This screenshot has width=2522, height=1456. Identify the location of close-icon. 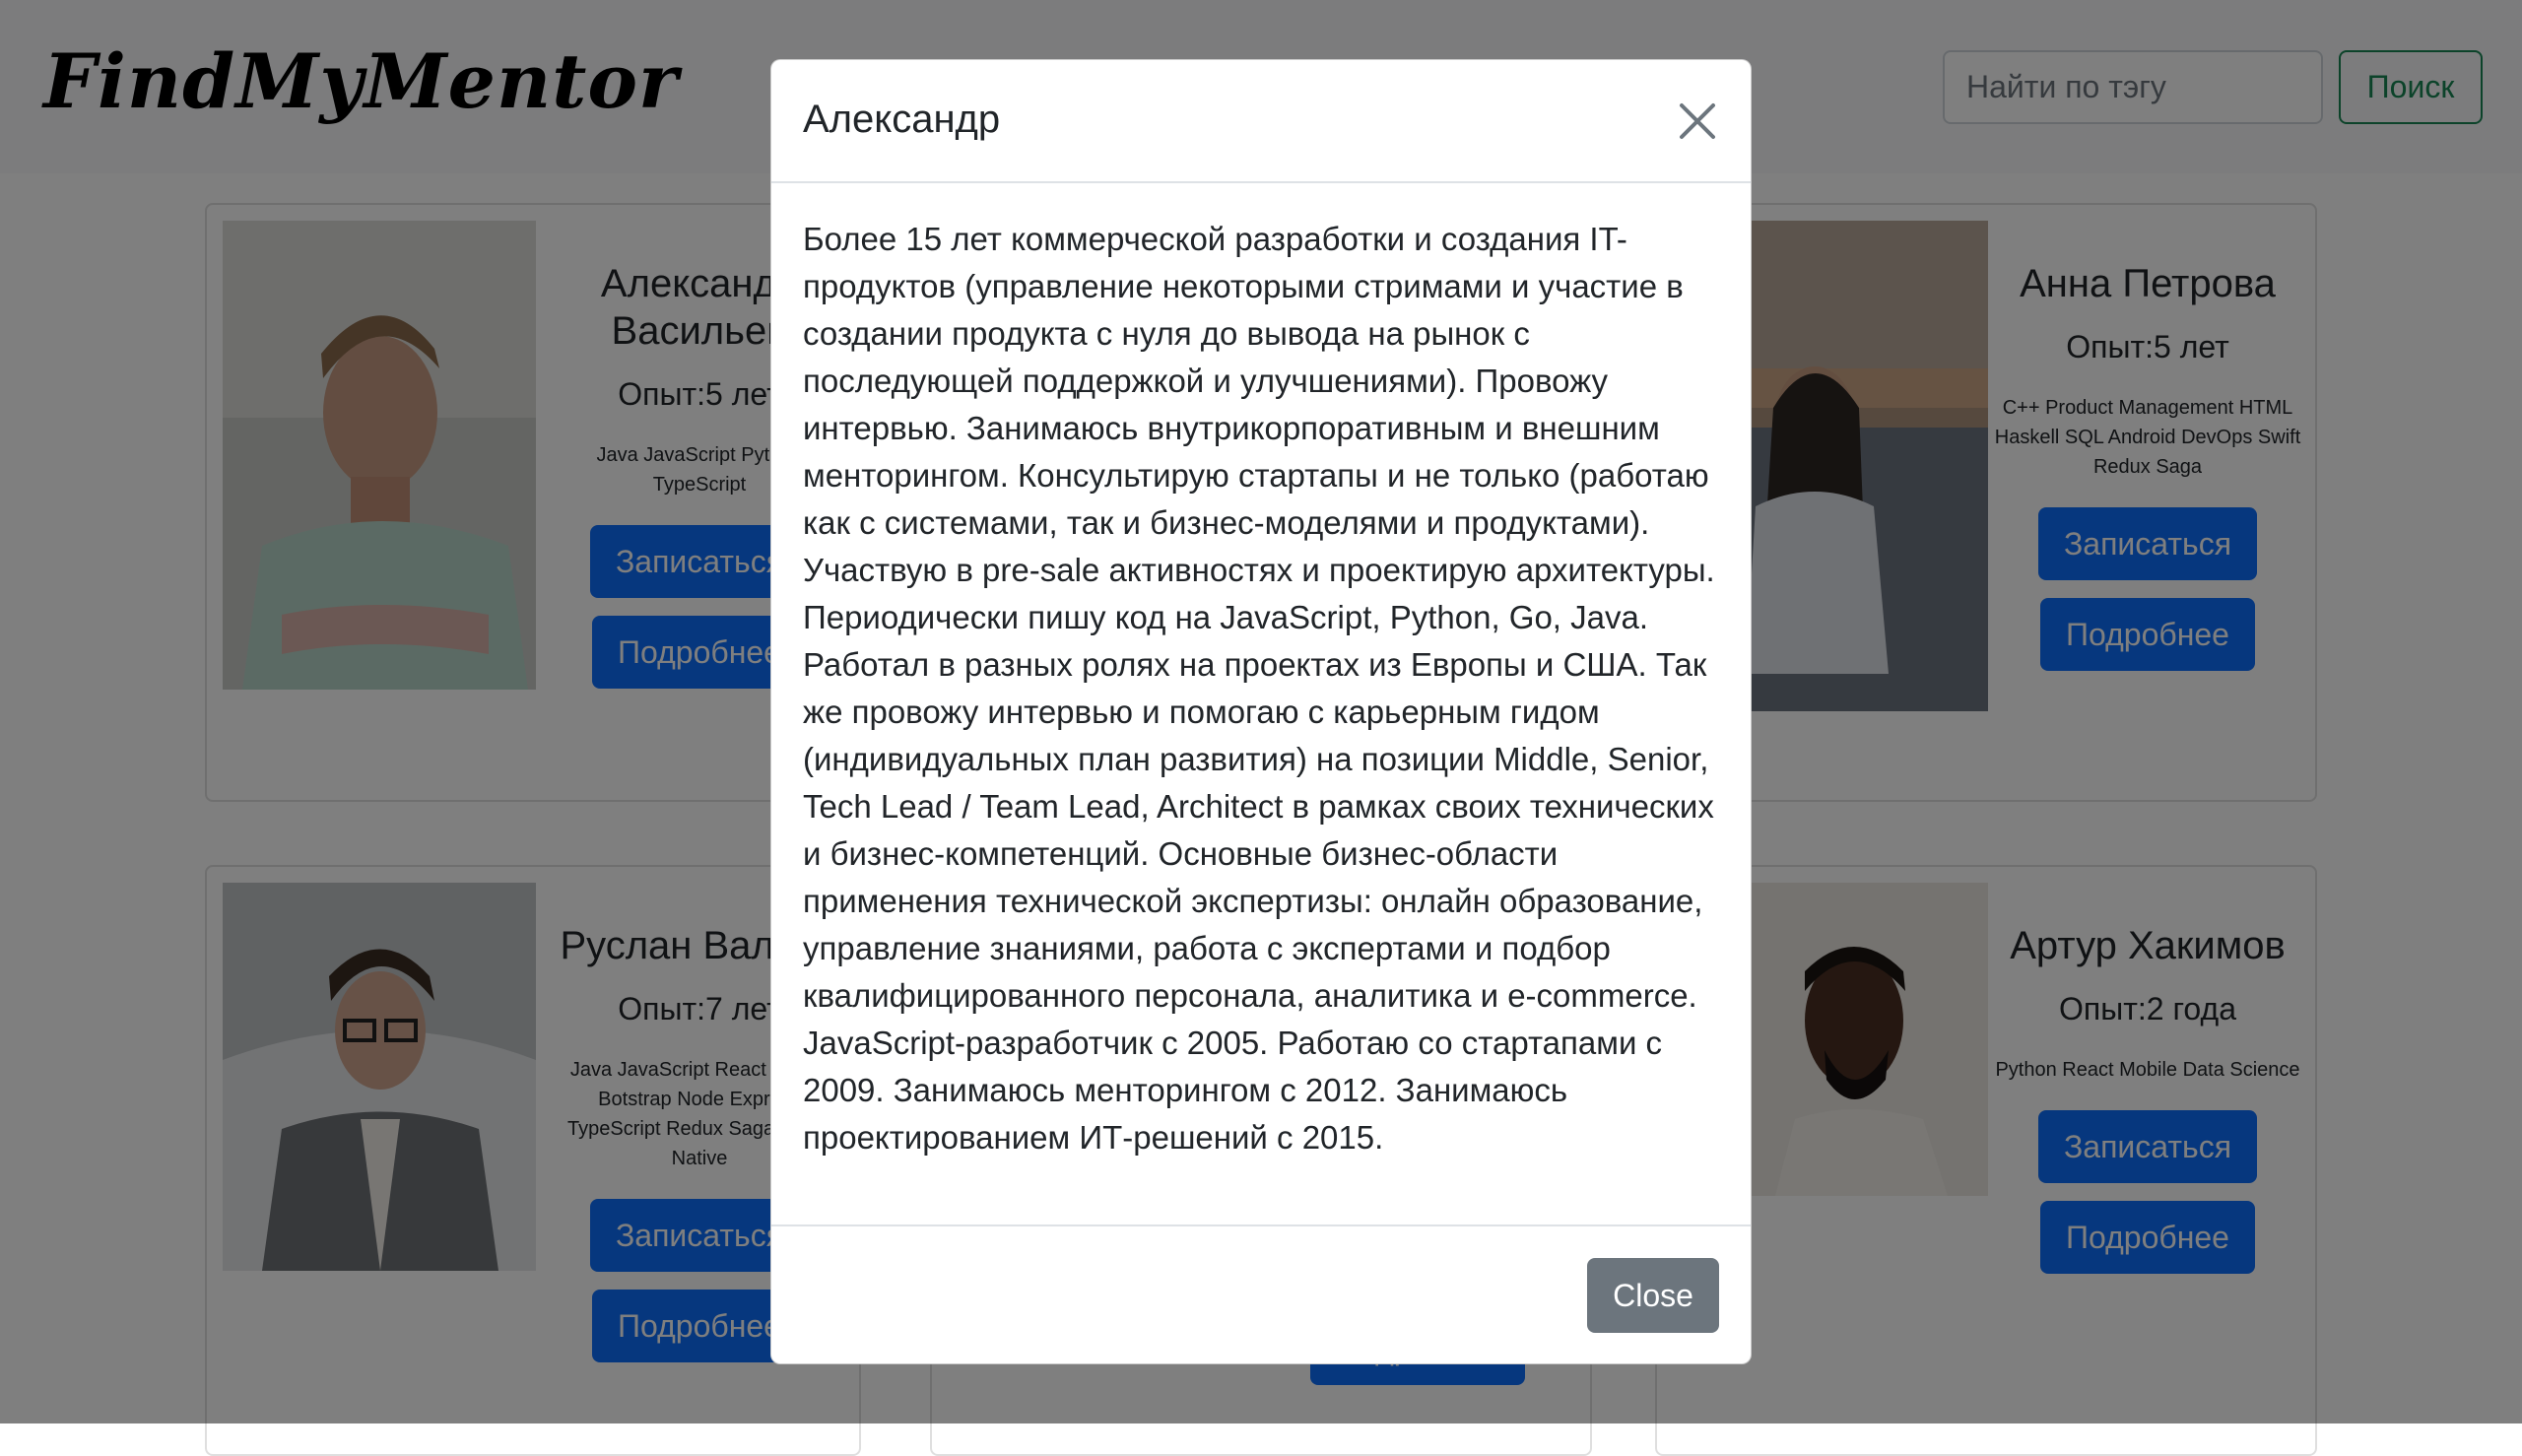
(1697, 121).